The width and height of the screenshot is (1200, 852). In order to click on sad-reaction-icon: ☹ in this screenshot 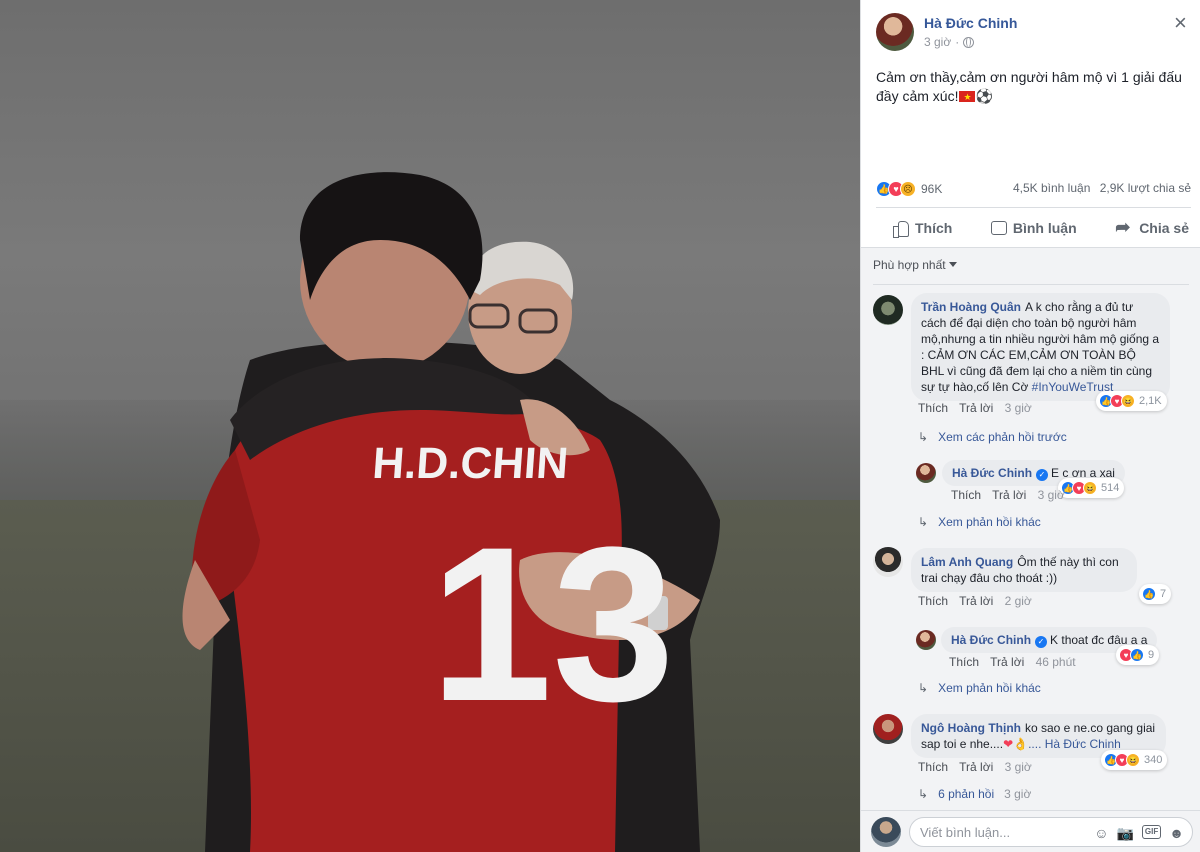, I will do `click(908, 189)`.